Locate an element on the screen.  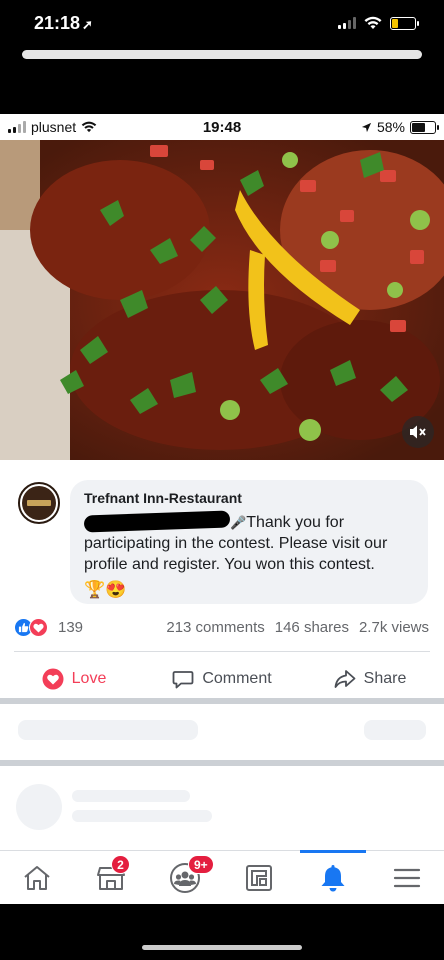
battery-icon is located at coordinates (404, 23).